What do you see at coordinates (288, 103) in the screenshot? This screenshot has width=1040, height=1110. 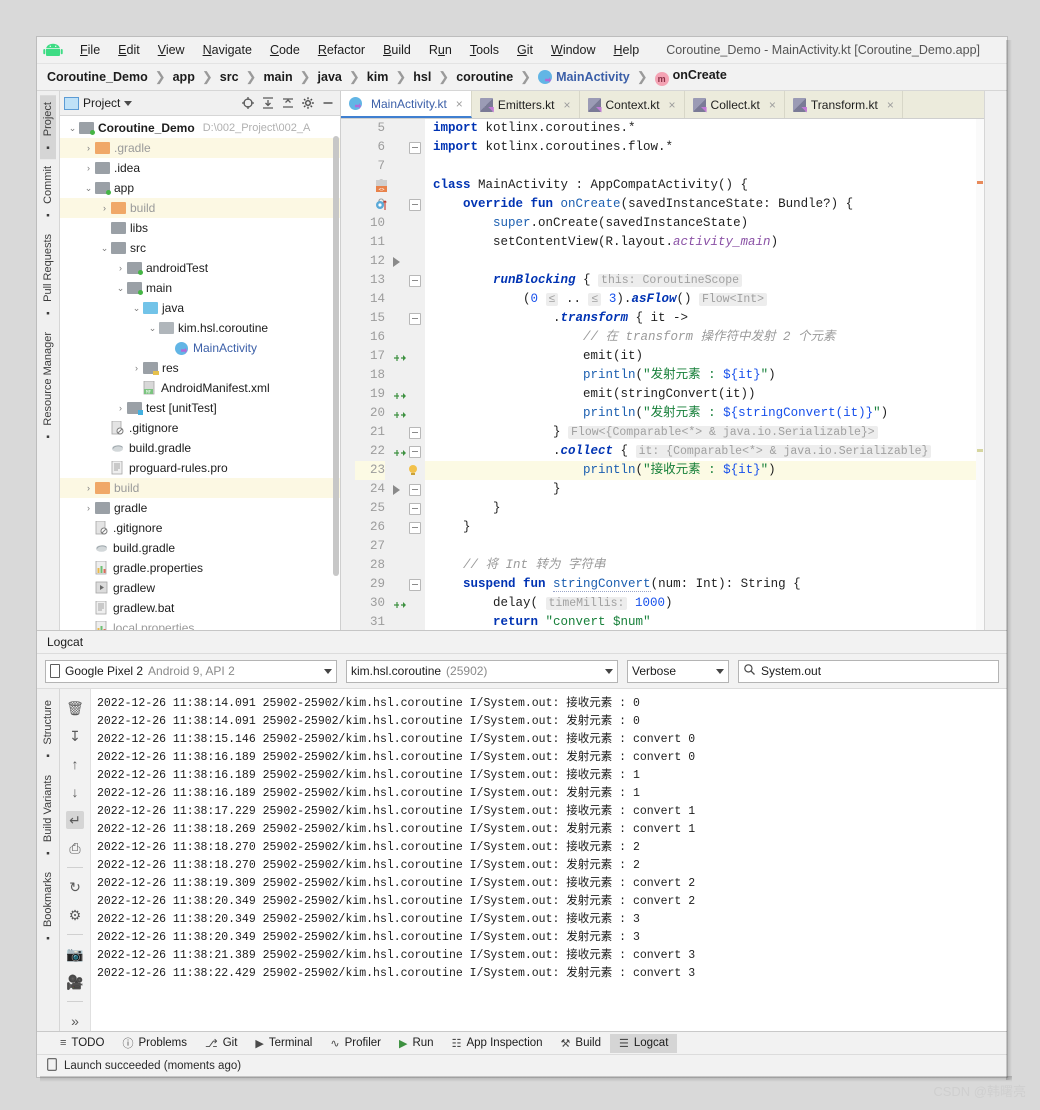 I see `expand-all-icon` at bounding box center [288, 103].